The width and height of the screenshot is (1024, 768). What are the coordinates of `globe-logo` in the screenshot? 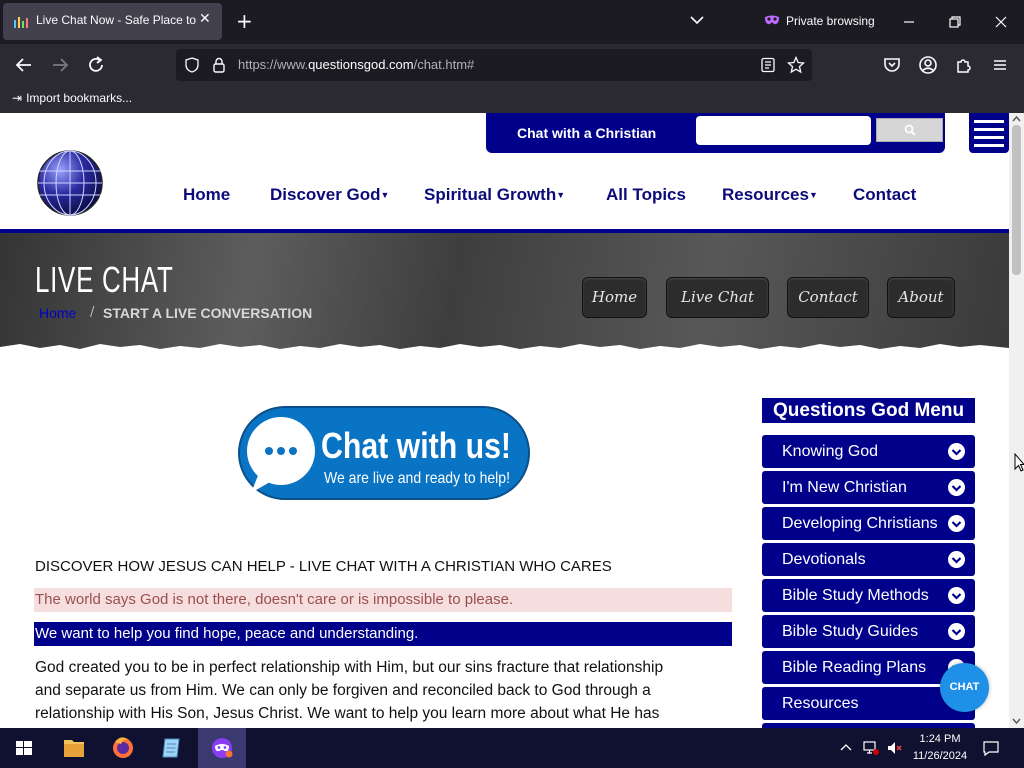 It's located at (70, 183).